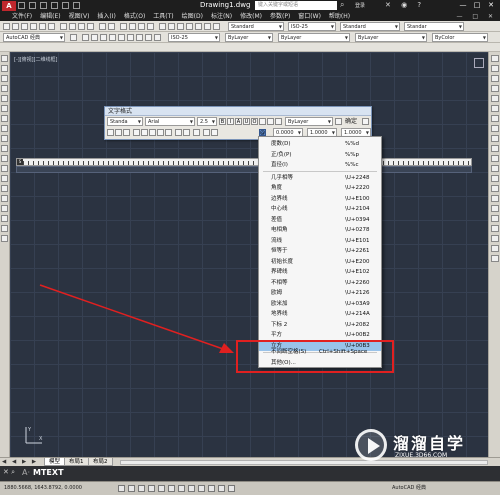 The height and width of the screenshot is (495, 500). I want to click on tab-model: 模型, so click(55, 462).